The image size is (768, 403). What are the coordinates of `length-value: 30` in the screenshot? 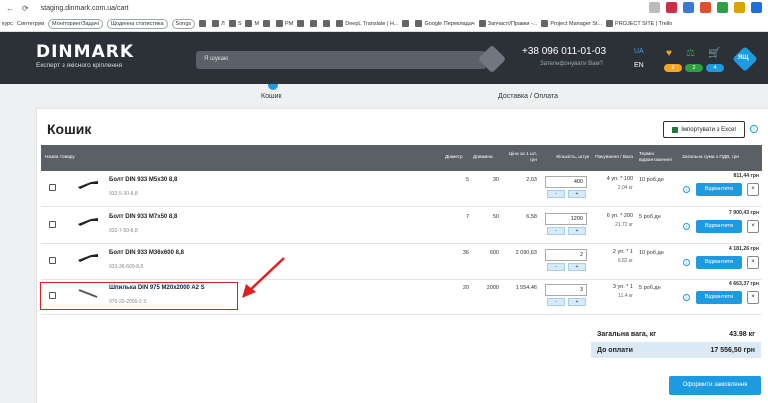 It's located at (495, 180).